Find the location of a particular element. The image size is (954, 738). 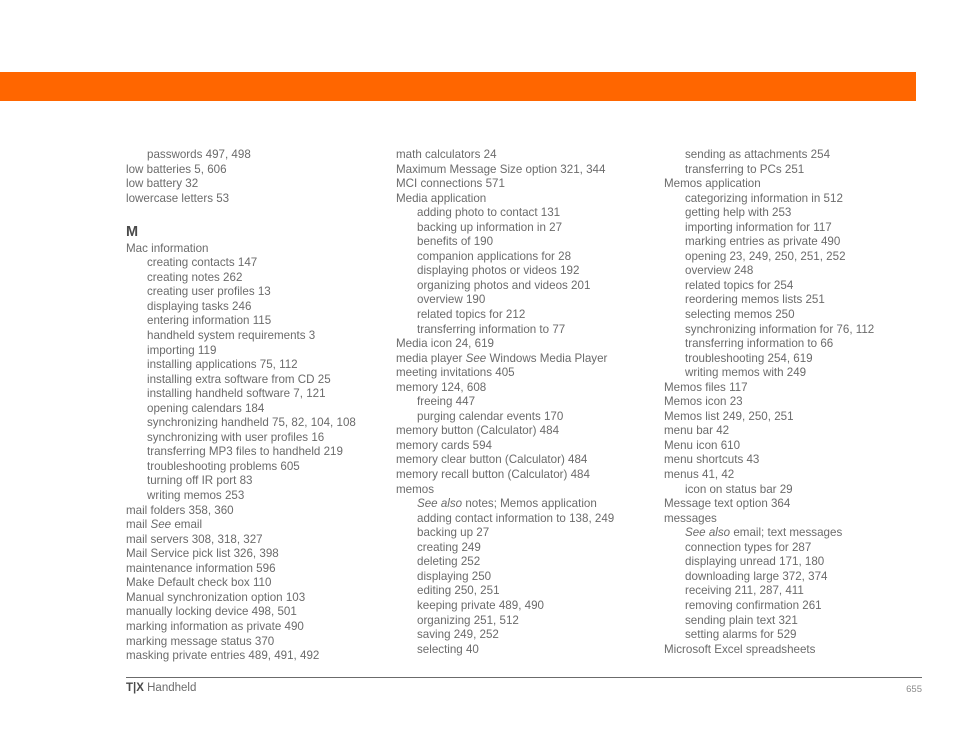

index-entry: MCI connections 571 is located at coordinates (450, 184).